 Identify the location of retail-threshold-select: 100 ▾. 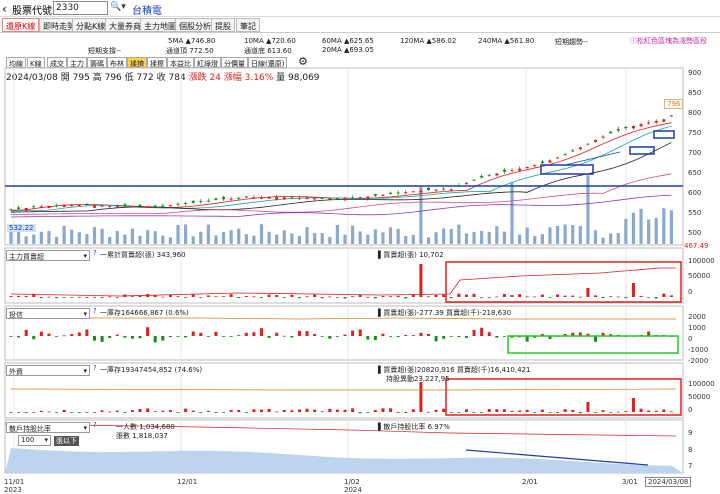
(34, 440).